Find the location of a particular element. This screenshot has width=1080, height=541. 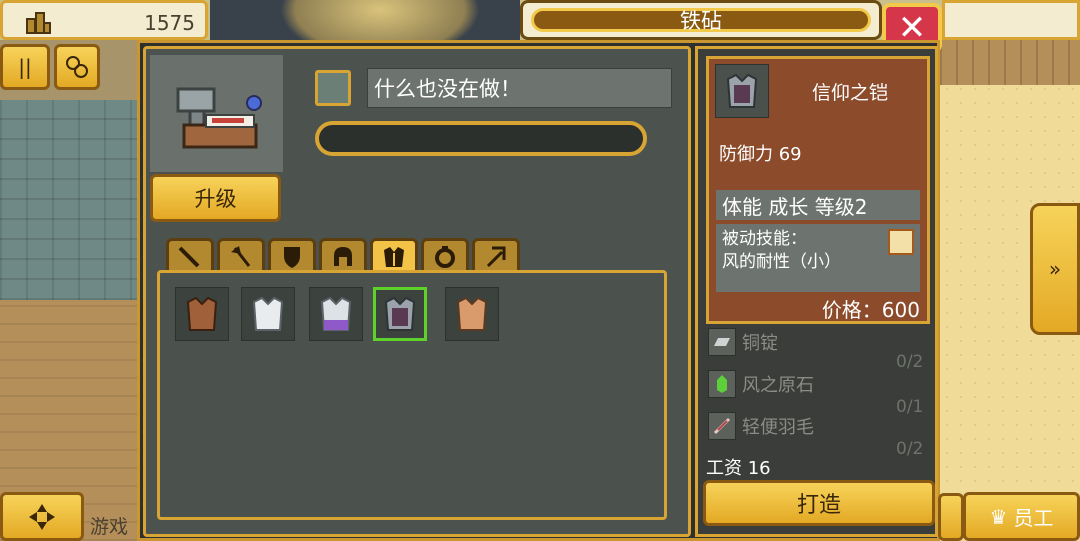

game-label: 游戏 is located at coordinates (109, 527).